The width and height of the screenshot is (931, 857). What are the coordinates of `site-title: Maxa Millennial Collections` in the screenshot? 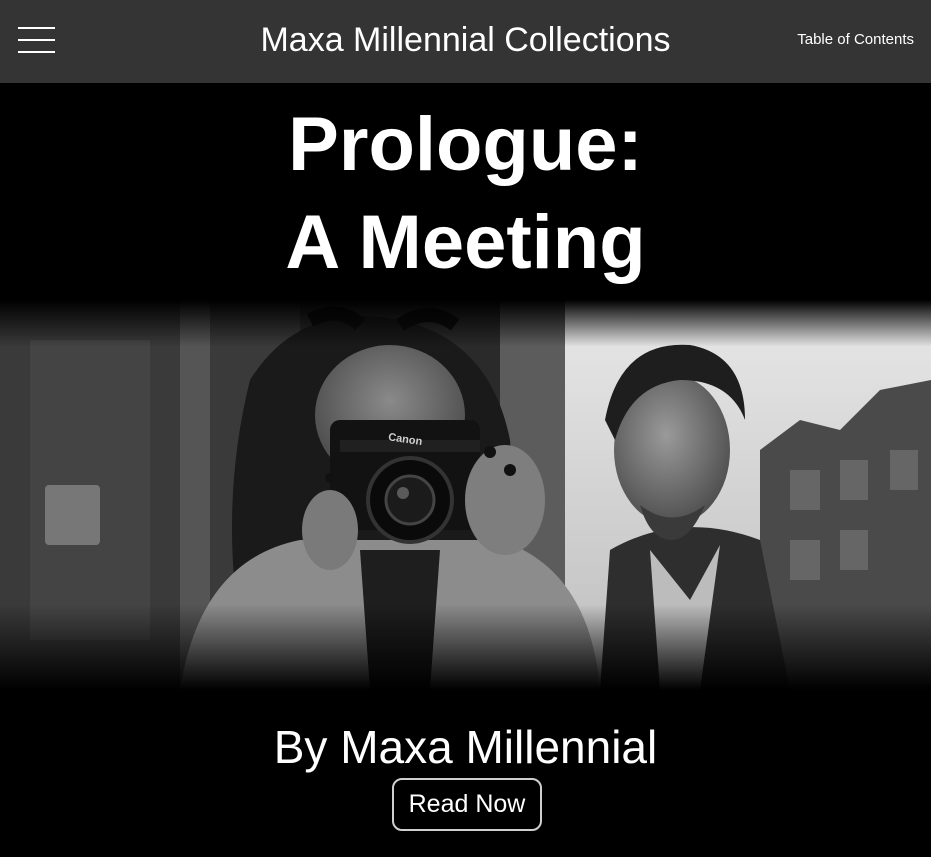 It's located at (465, 40).